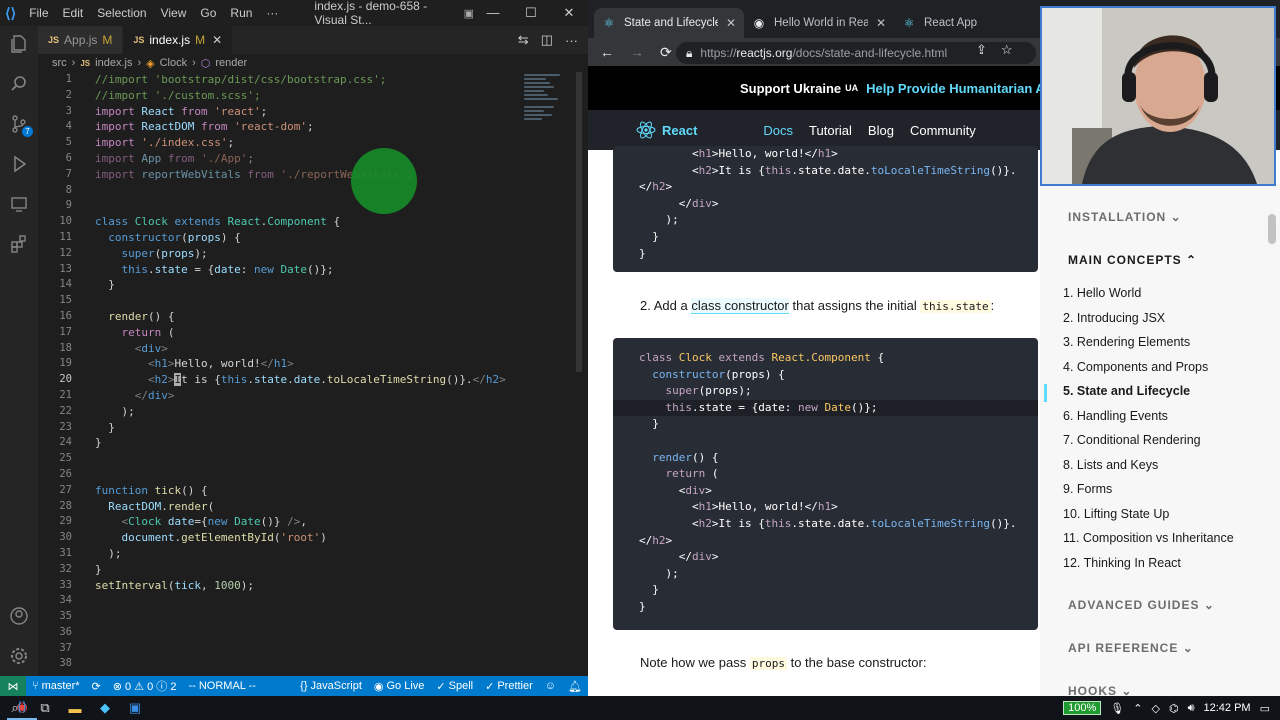  I want to click on sidebar-item-rendering-elements: 3. Rendering Elements, so click(1126, 342).